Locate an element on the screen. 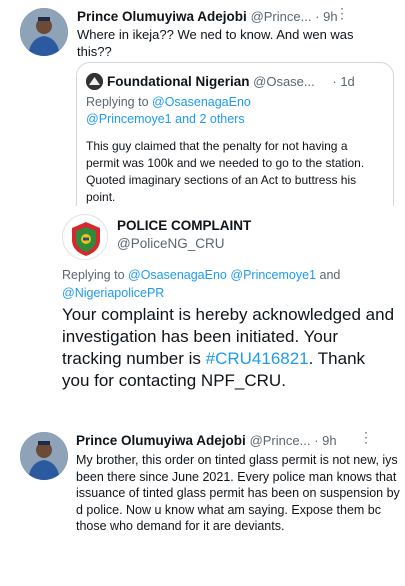 The image size is (405, 586). quote-avatar is located at coordinates (94, 81).